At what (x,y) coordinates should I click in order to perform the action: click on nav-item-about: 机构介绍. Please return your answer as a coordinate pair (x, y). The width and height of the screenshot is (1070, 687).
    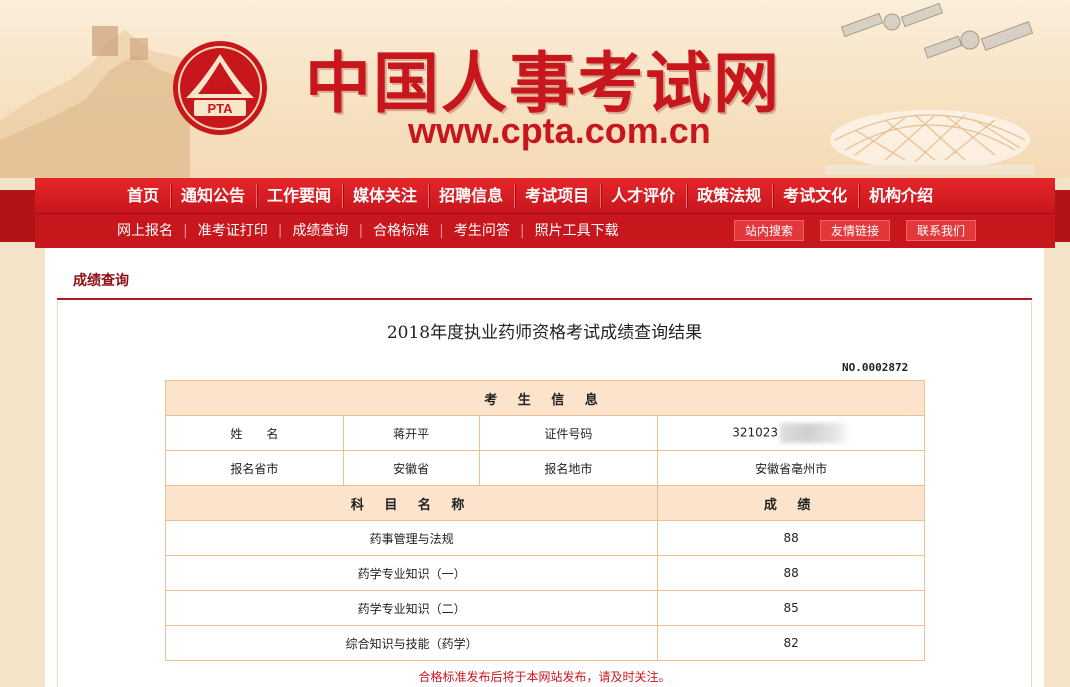
    Looking at the image, I should click on (901, 196).